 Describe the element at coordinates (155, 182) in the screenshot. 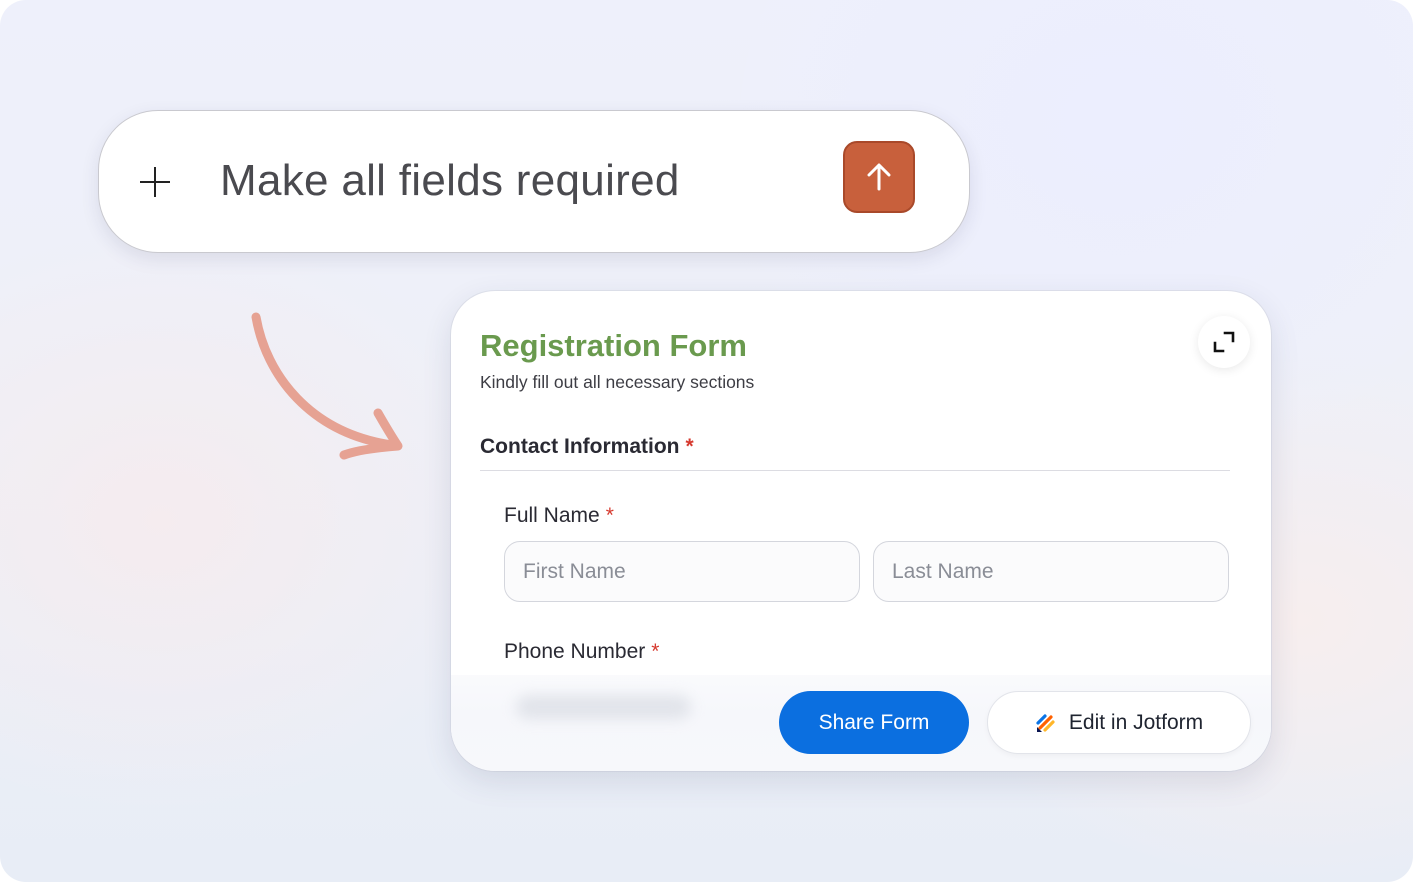

I see `plus-icon` at that location.